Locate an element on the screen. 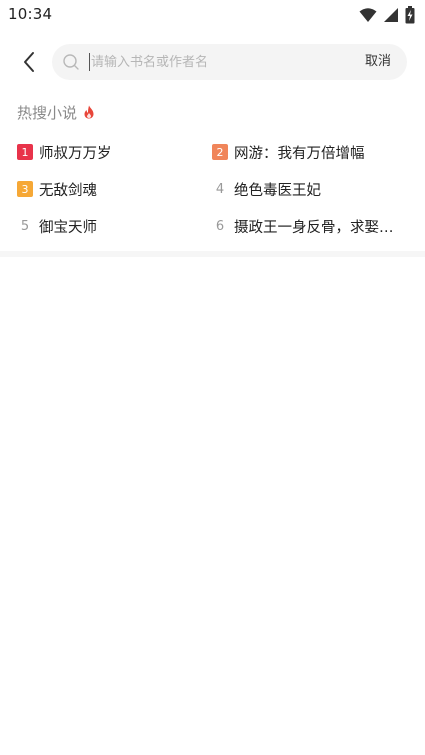 This screenshot has height=755, width=425. hot-item-label: 网游：我有万倍增幅 is located at coordinates (299, 153).